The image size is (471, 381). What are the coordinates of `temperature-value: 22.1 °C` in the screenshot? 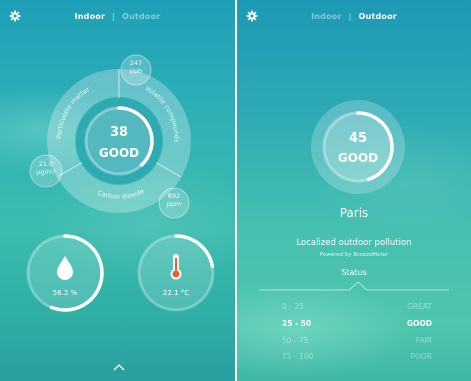 It's located at (176, 293).